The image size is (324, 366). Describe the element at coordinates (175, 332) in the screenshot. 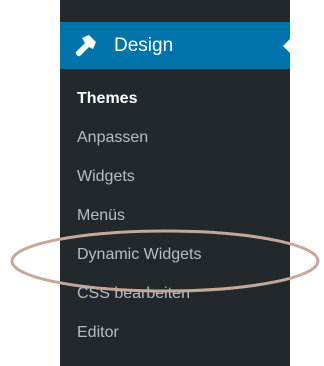

I see `submenu-item-editor: Editor` at that location.